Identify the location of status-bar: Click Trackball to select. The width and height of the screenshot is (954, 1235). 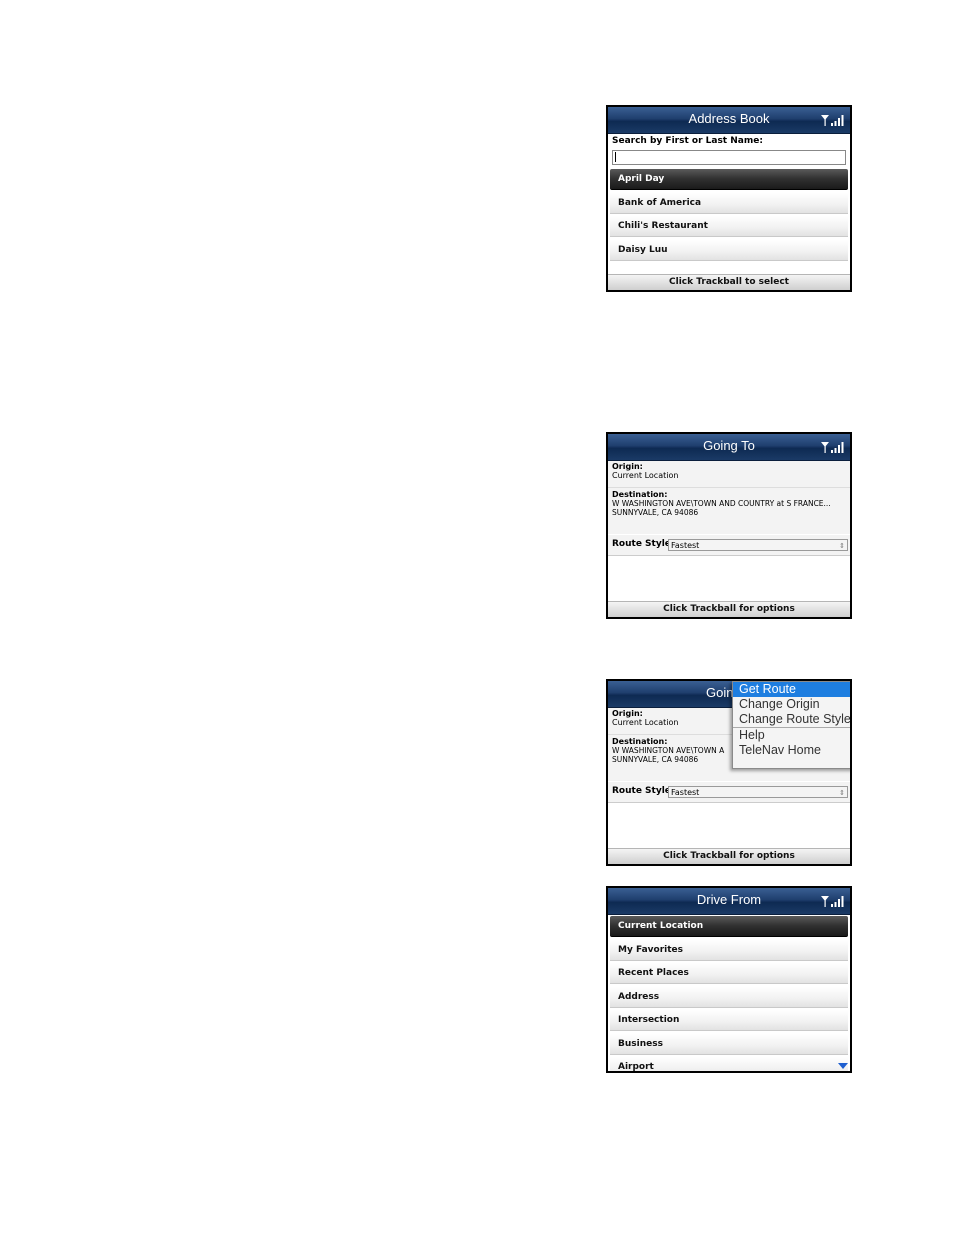
(729, 282).